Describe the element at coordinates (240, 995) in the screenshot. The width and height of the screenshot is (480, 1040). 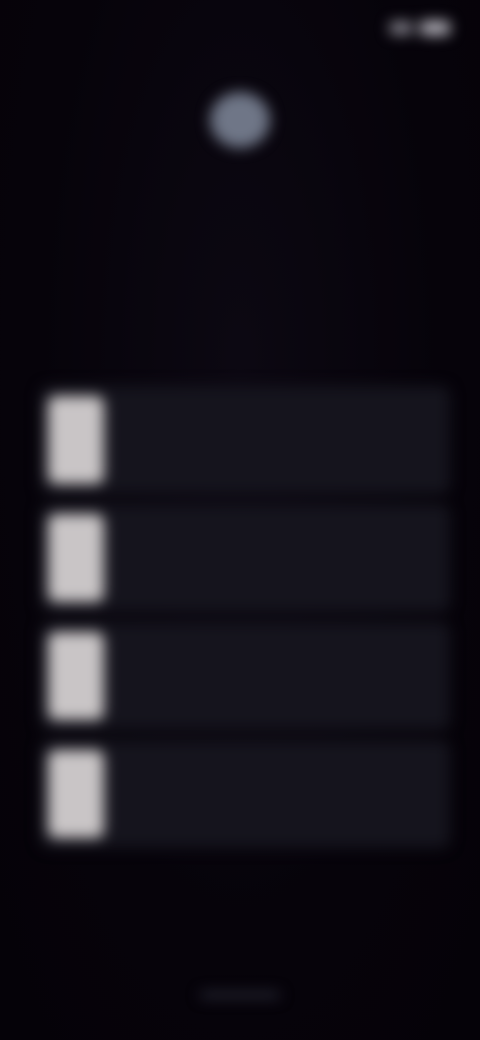
I see `home-indicator` at that location.